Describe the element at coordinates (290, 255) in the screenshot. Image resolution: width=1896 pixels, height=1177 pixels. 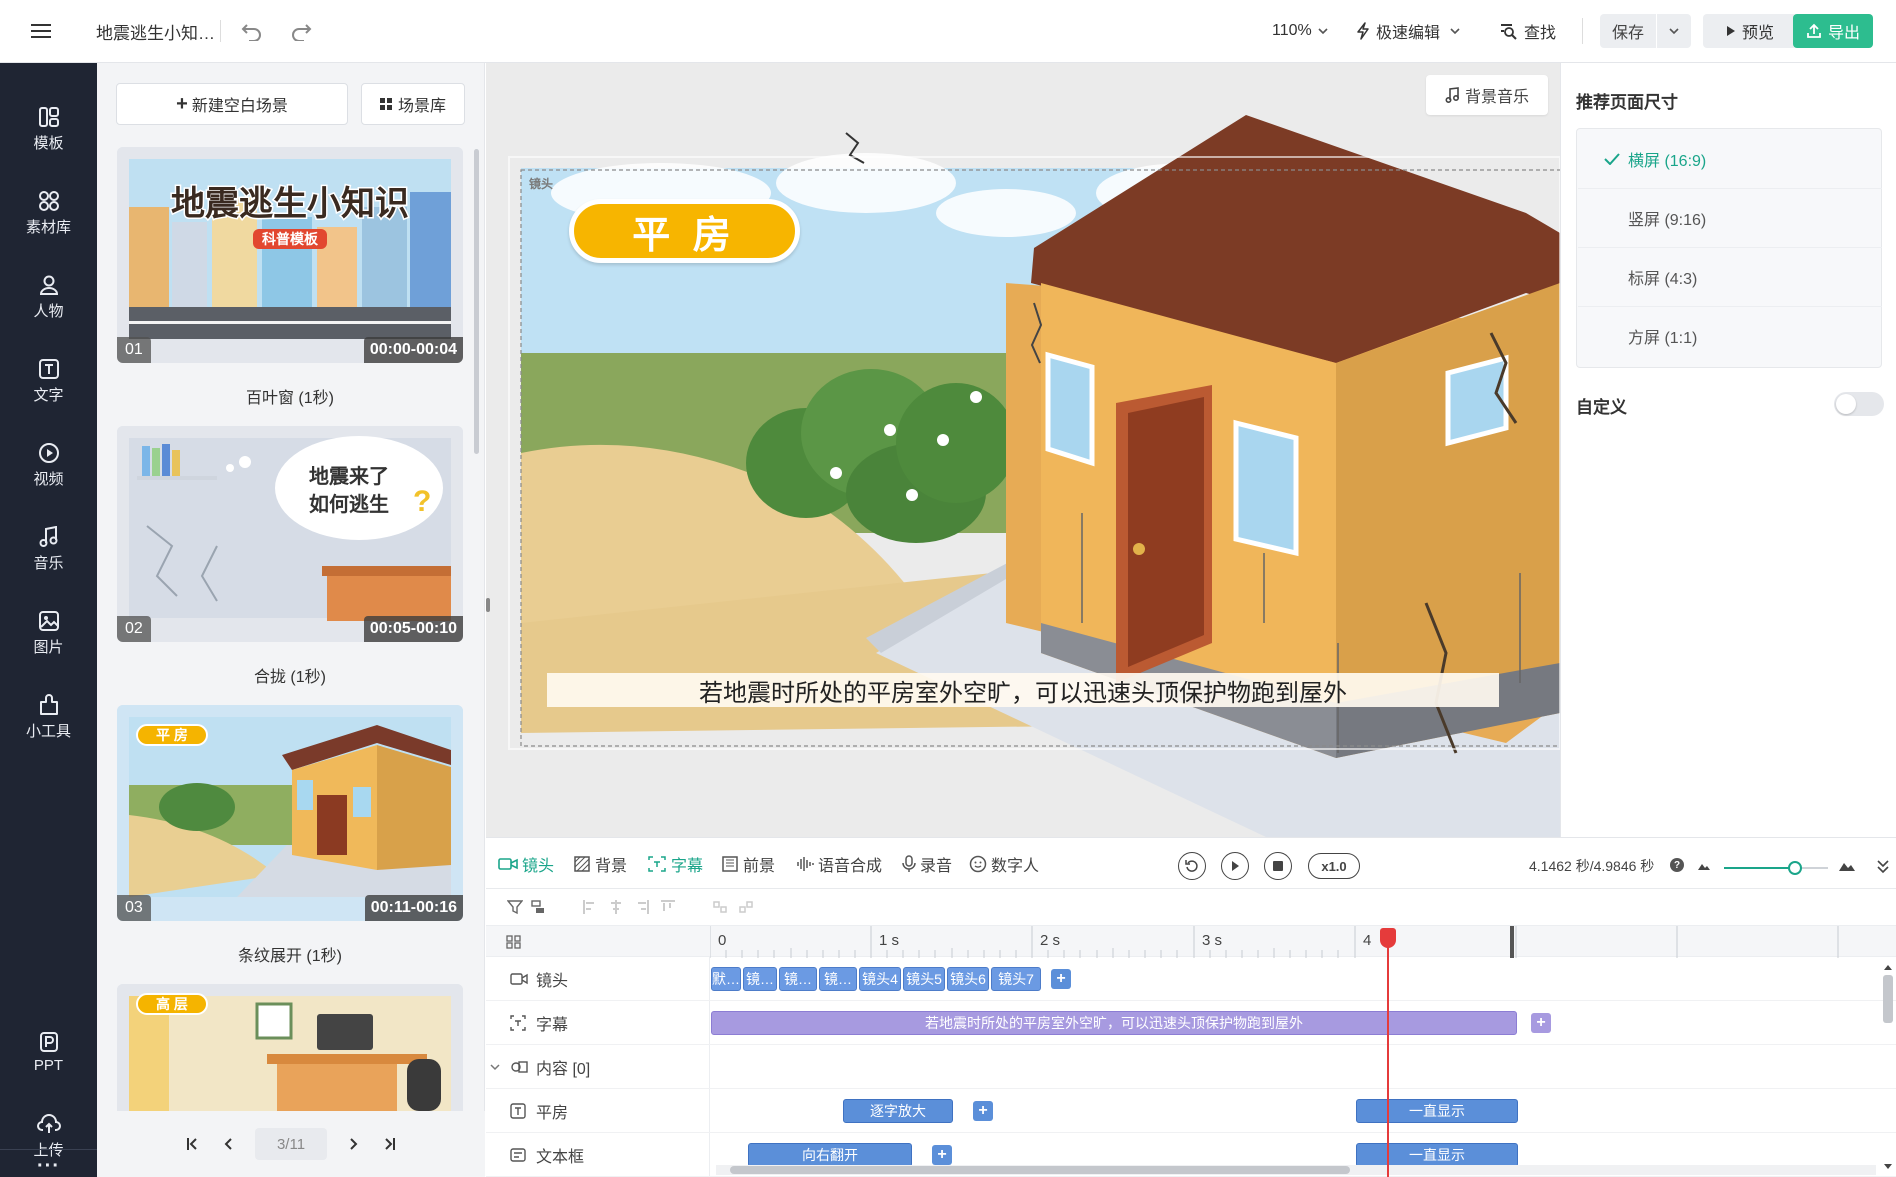
I see `scene-card: 地震逃生小知识 科普模板 01 00:00-00:04` at that location.